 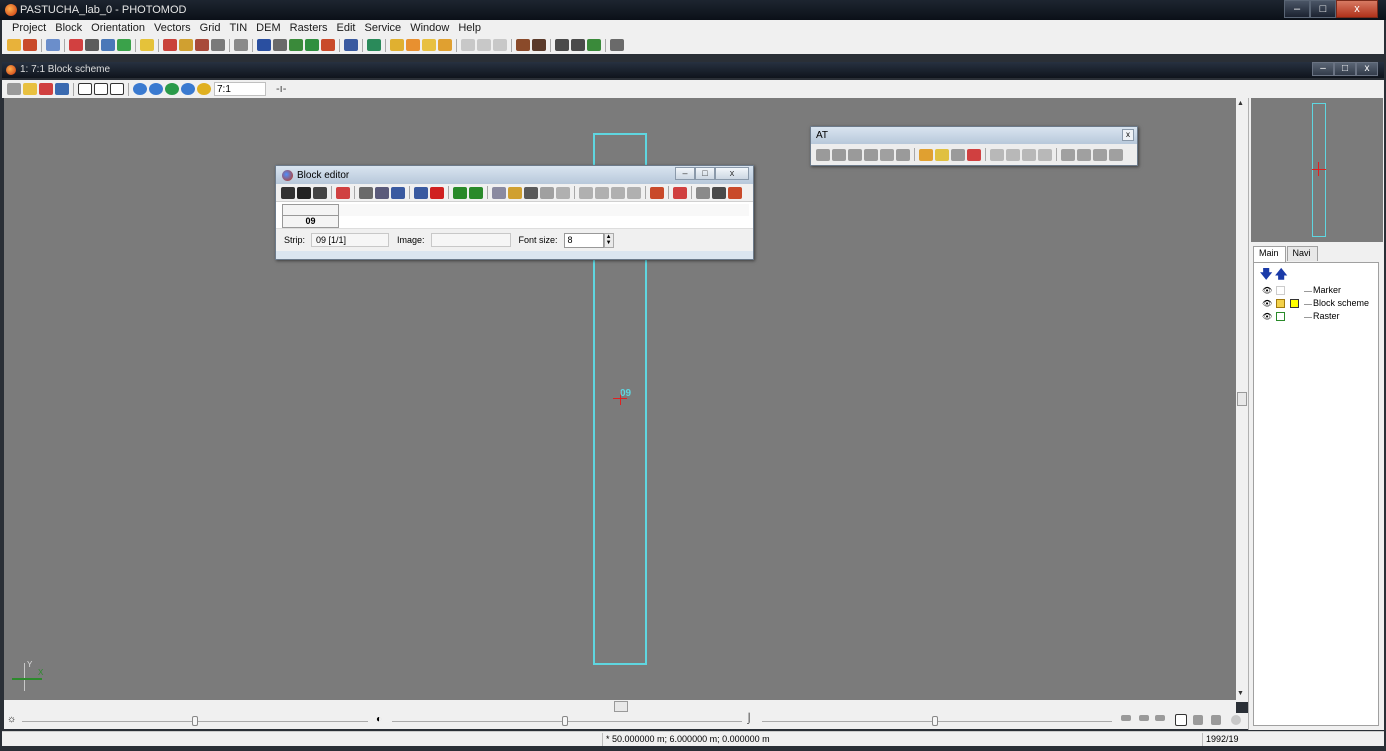 I want to click on move-up-icon, so click(x=304, y=192).